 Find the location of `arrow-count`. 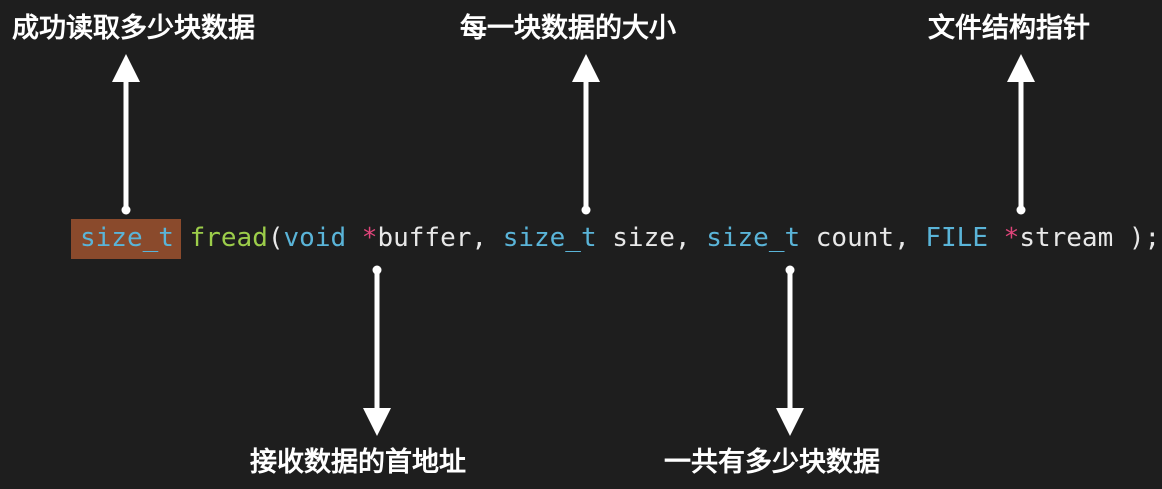

arrow-count is located at coordinates (790, 350).